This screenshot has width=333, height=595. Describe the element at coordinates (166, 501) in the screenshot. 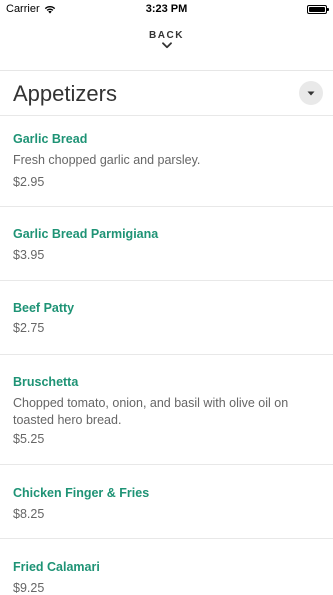

I see `menu-item: Chicken Finger & Fries $8.25` at that location.